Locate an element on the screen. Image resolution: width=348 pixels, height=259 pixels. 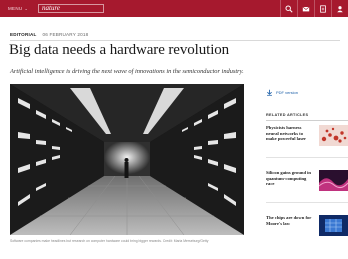
magenta-wave-thumbnail is located at coordinates (333, 180).